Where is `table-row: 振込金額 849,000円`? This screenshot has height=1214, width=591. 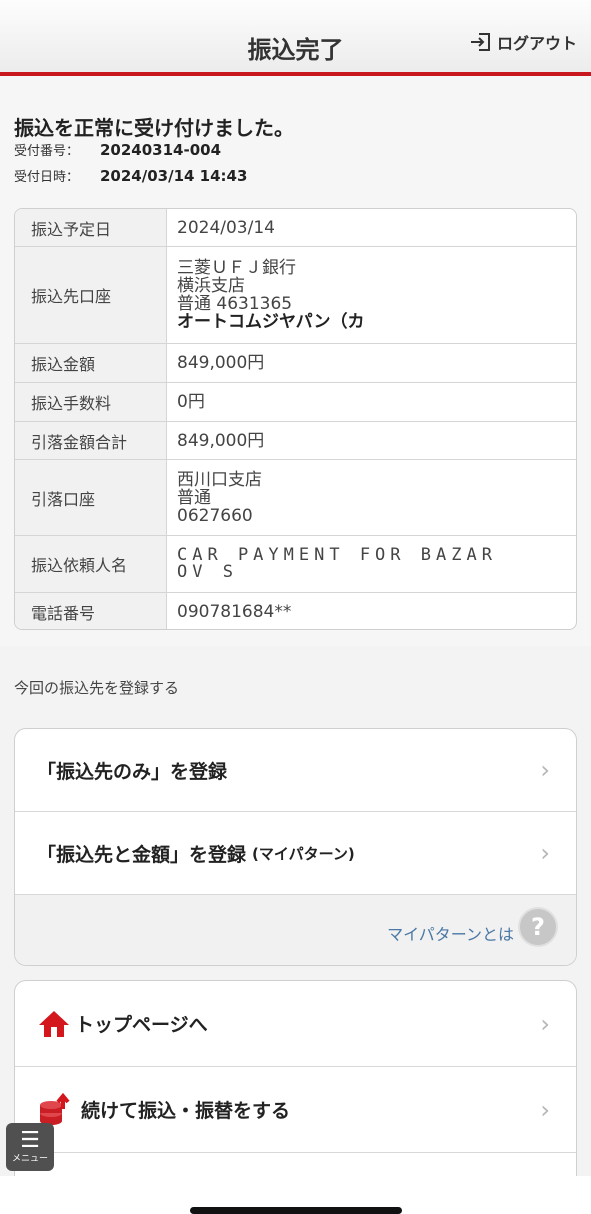 table-row: 振込金額 849,000円 is located at coordinates (295, 363).